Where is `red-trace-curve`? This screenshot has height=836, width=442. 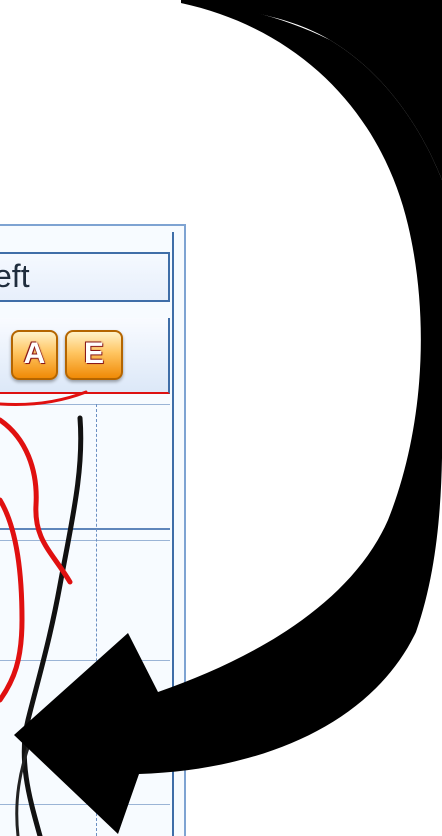 red-trace-curve is located at coordinates (36, 501).